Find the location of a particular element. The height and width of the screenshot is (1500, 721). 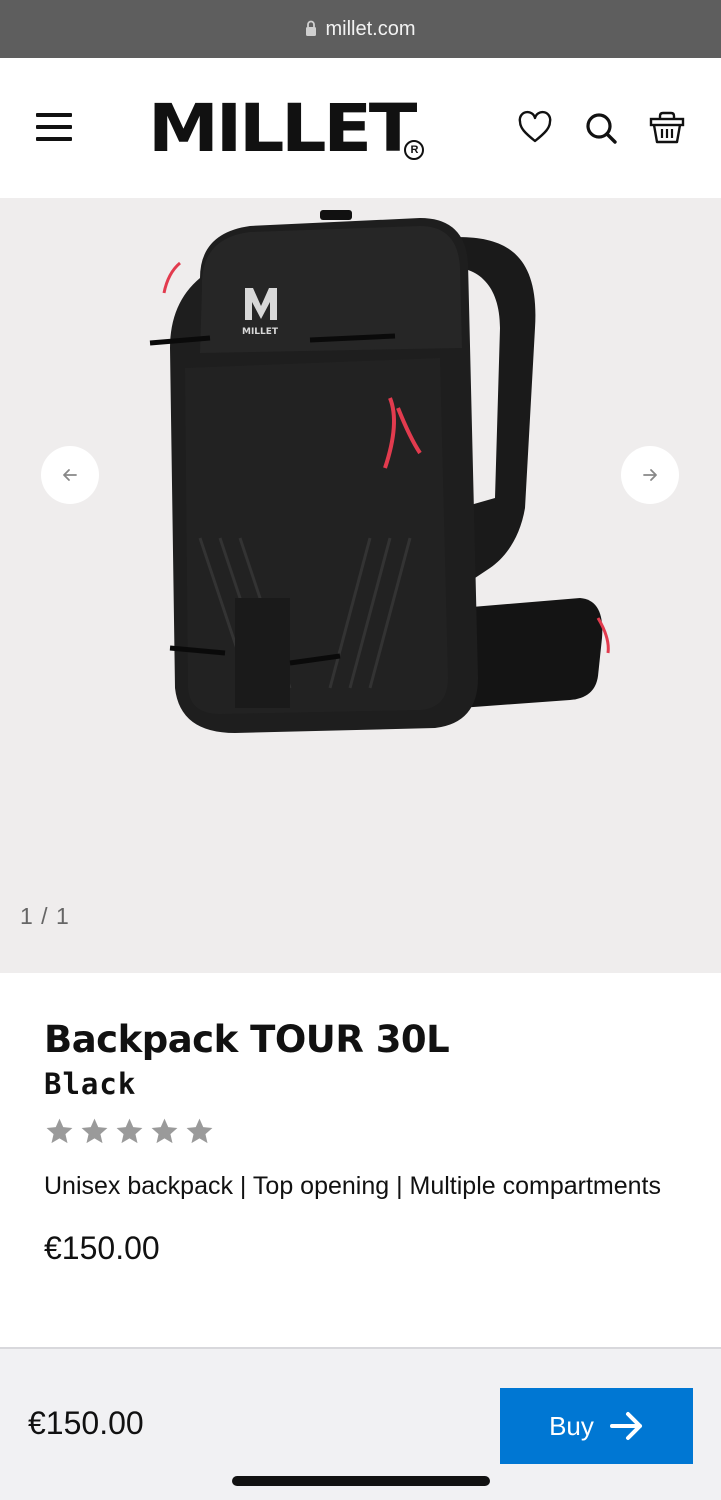

image-brand-label: MILLET is located at coordinates (260, 332).